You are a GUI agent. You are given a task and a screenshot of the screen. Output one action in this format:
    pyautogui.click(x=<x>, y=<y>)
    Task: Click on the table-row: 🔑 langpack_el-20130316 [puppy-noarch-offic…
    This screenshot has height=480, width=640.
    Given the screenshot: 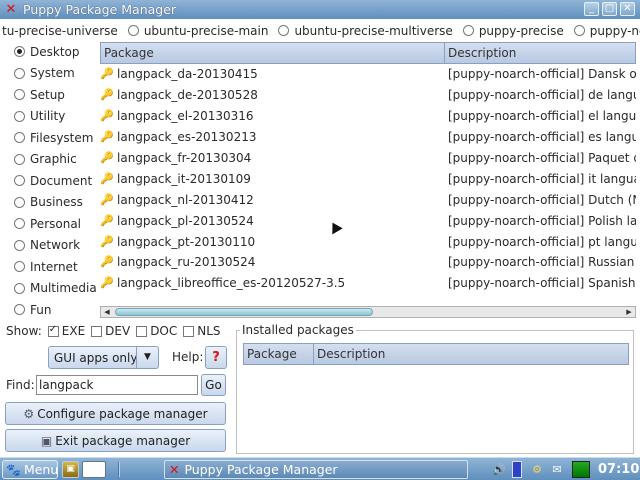 What is the action you would take?
    pyautogui.click(x=368, y=116)
    